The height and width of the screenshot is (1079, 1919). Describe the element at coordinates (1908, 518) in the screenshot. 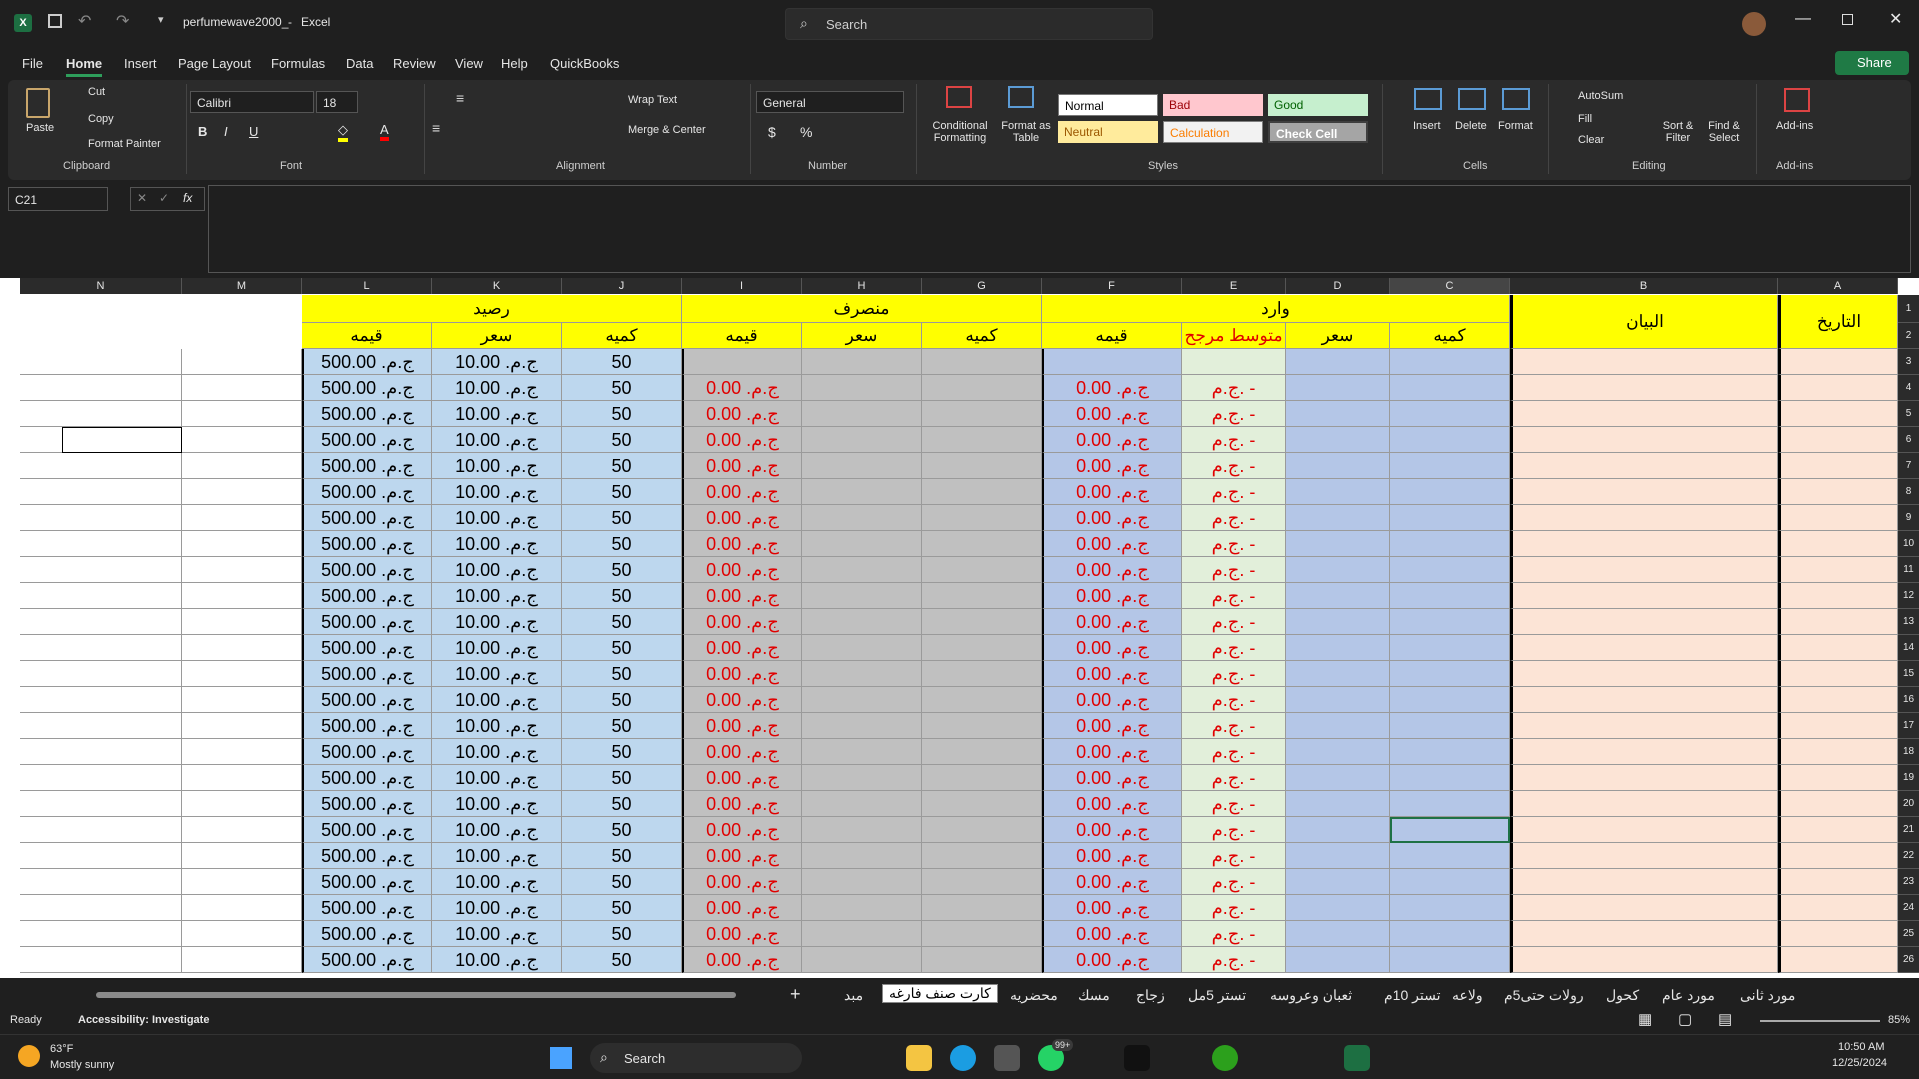

I see `row-header: 9` at that location.